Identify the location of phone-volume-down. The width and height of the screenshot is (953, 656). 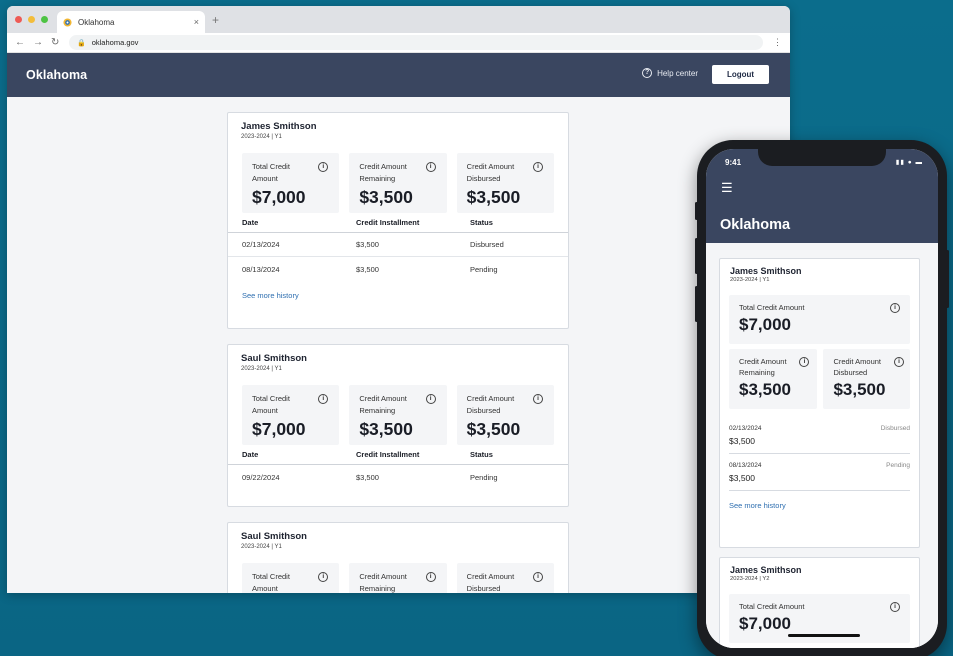
(696, 304).